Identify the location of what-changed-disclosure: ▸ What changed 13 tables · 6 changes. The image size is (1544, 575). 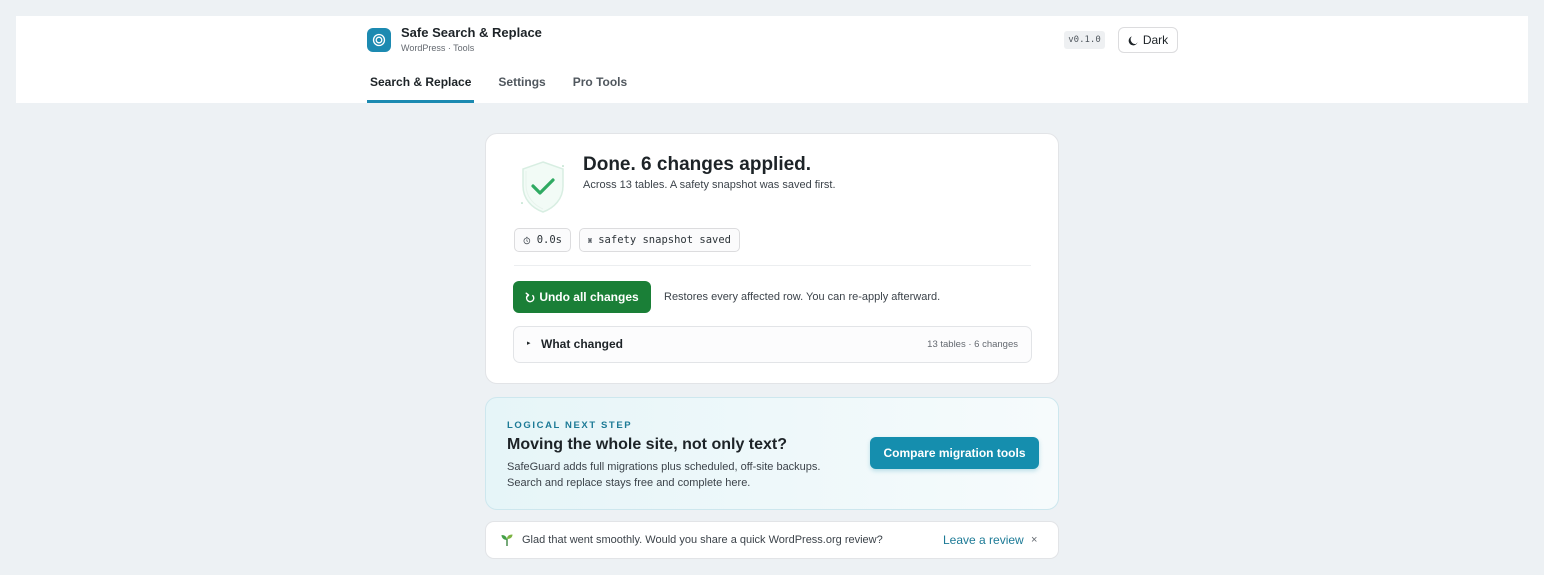
(772, 344).